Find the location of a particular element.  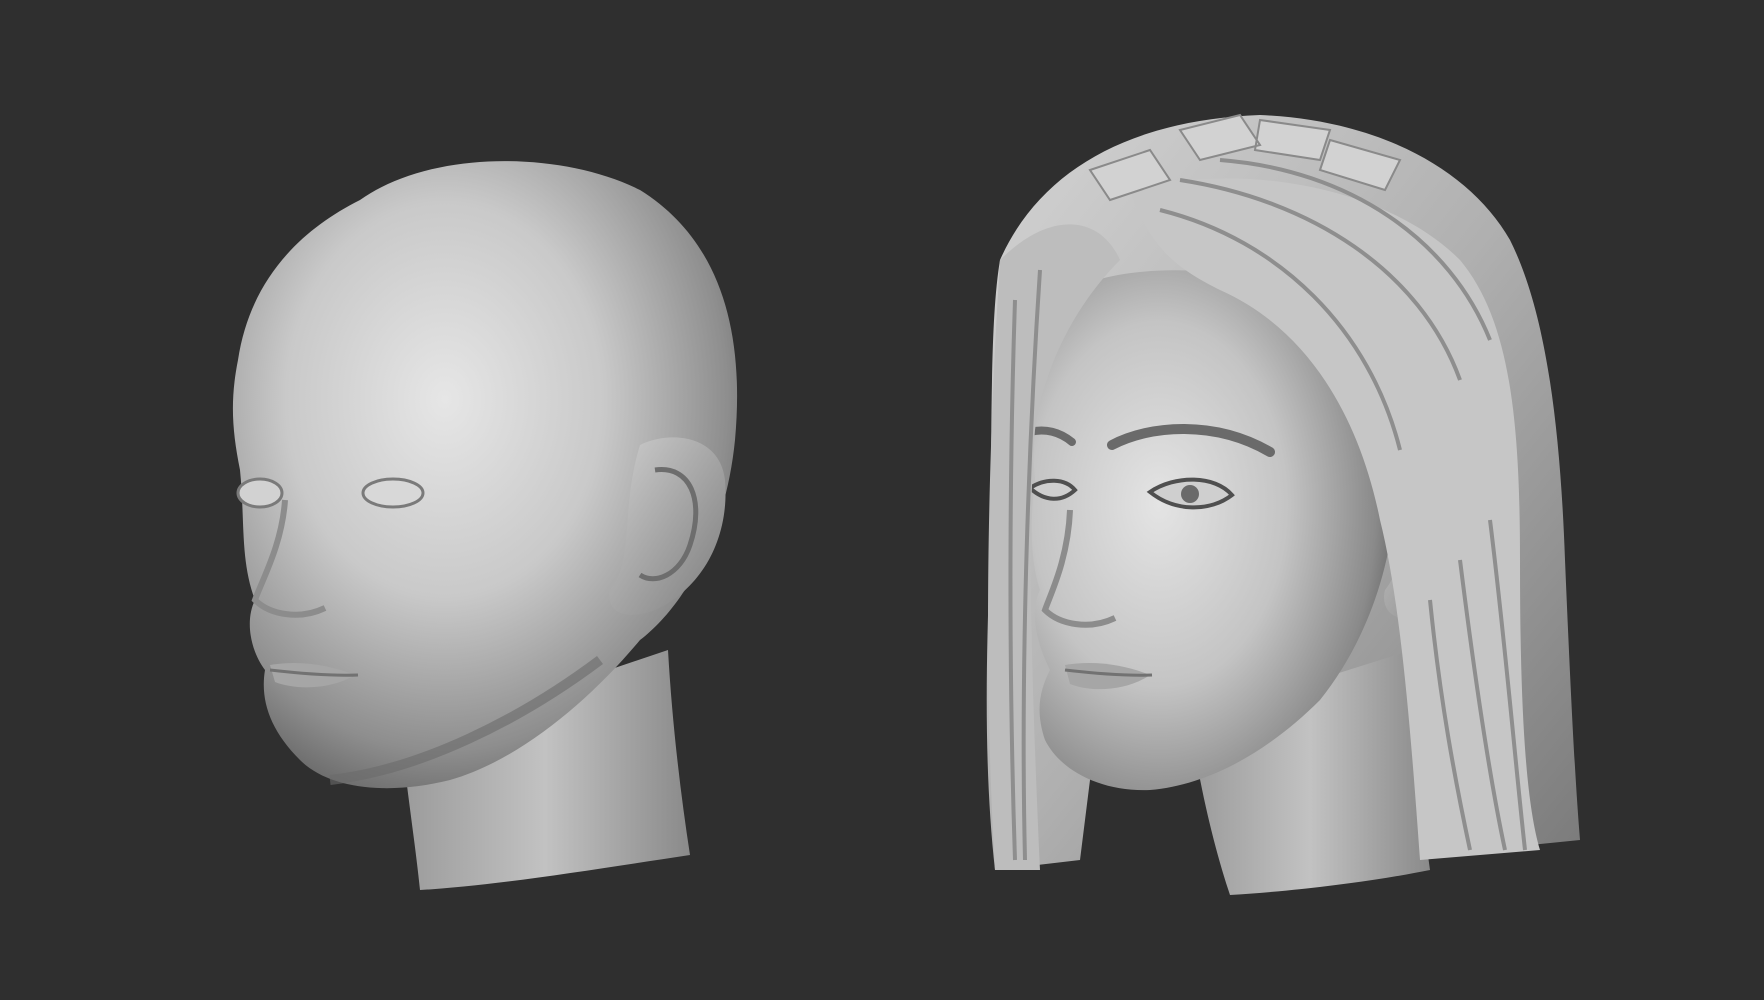

right-eye is located at coordinates (260, 493).